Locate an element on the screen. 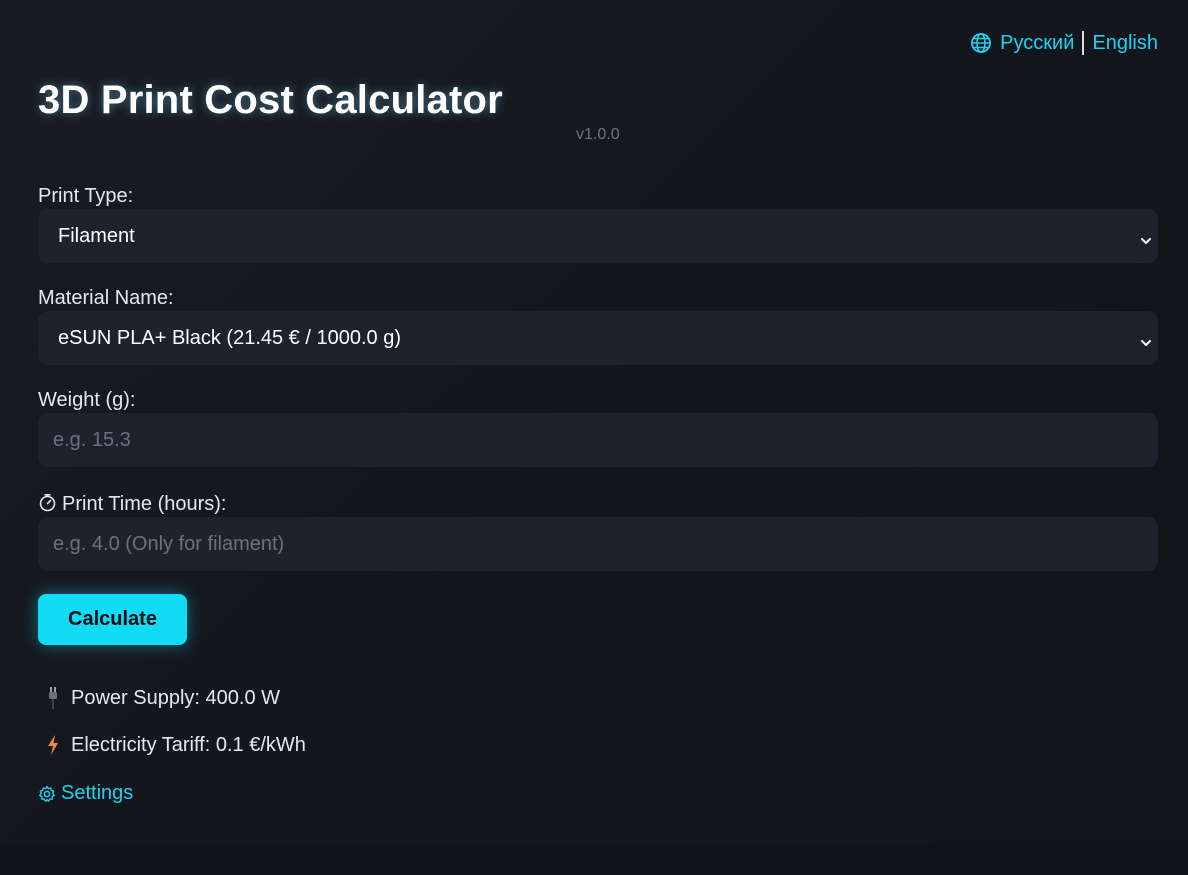 This screenshot has height=875, width=1188. weight-input is located at coordinates (605, 440).